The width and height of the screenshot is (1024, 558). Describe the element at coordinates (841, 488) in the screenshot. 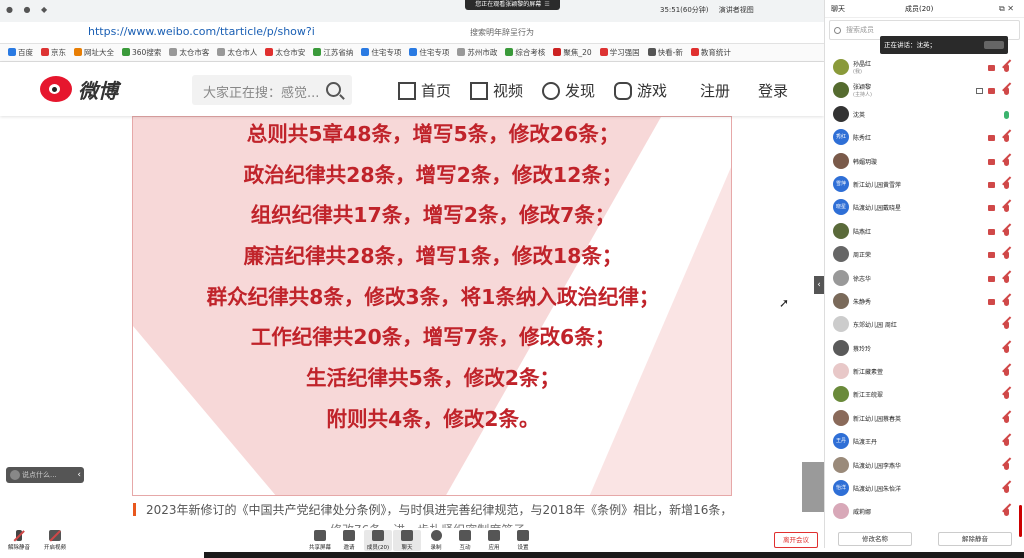

I see `avatar: 怡洋` at that location.